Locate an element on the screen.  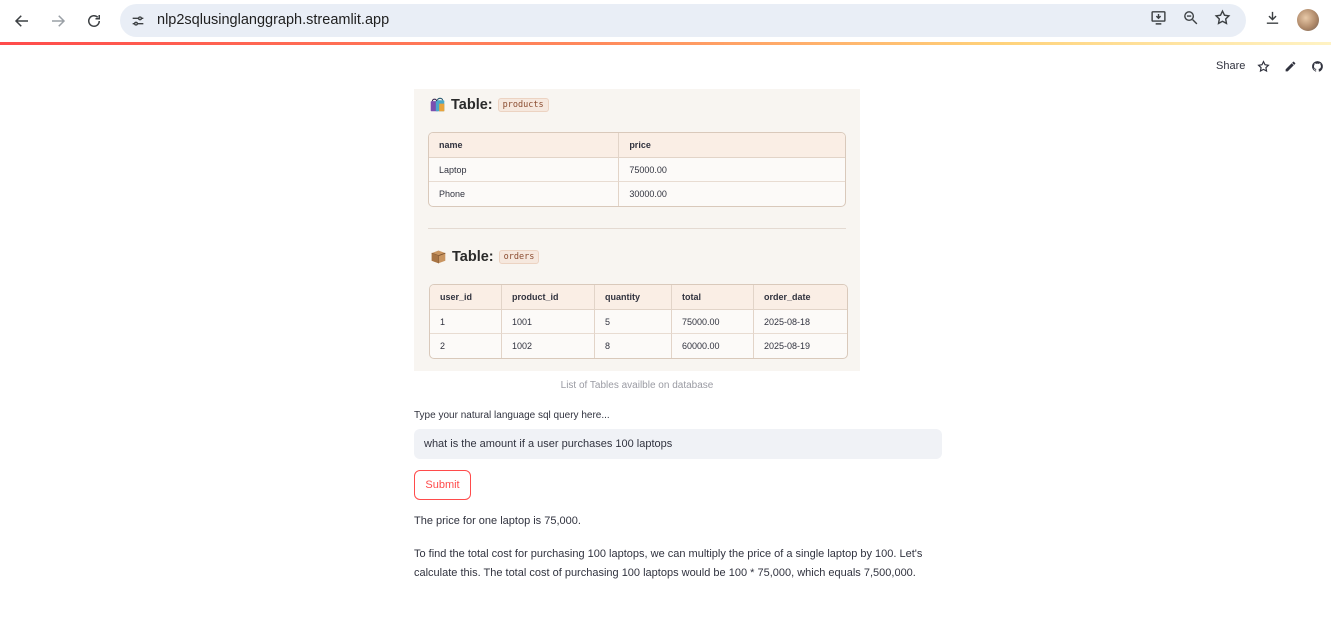
table-cell: 2025-08-18 is located at coordinates (800, 322).